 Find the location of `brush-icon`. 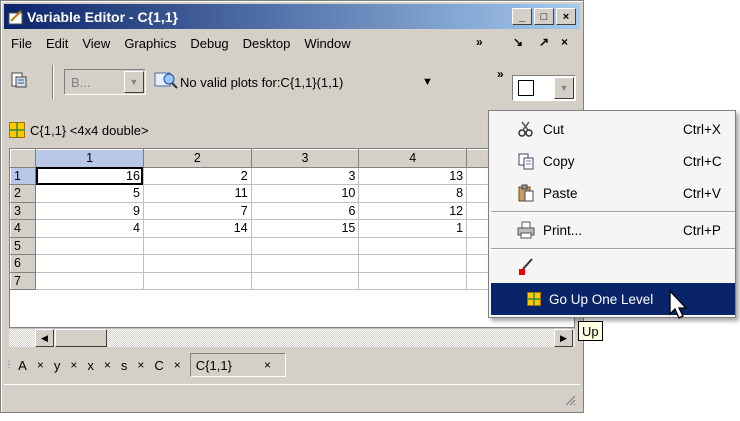

brush-icon is located at coordinates (526, 266).